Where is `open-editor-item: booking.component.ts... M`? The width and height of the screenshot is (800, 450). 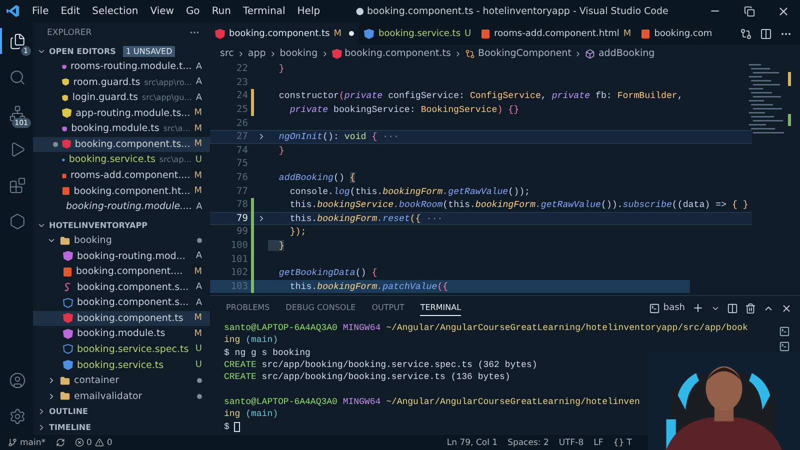 open-editor-item: booking.component.ts... M is located at coordinates (121, 144).